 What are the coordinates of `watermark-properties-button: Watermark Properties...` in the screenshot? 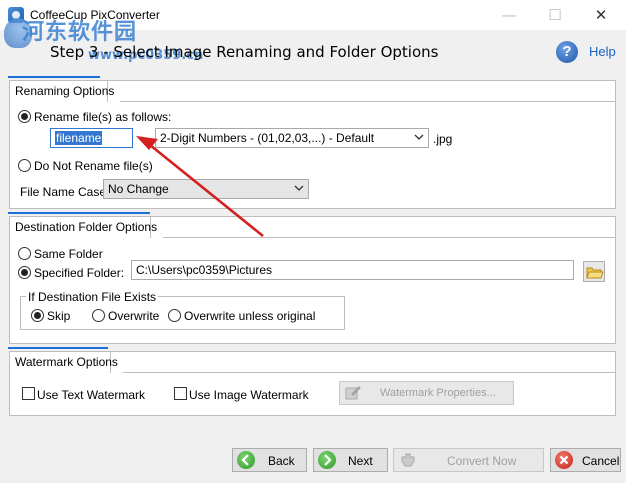 It's located at (426, 393).